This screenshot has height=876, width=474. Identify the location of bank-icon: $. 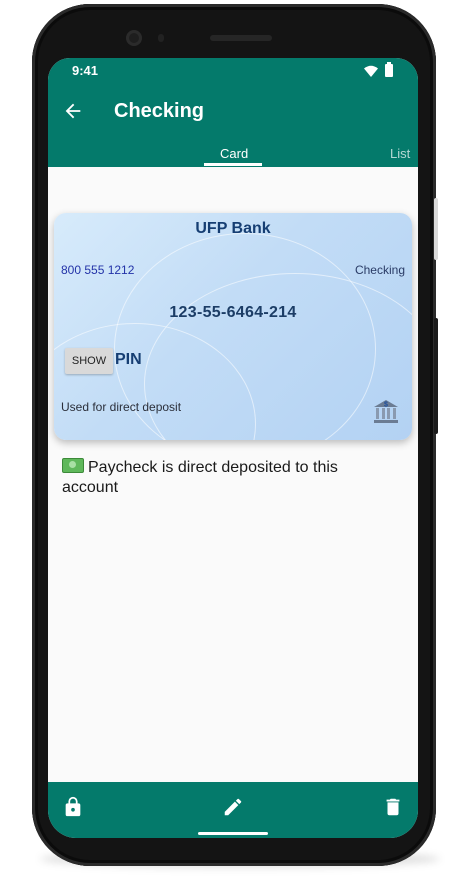
(386, 411).